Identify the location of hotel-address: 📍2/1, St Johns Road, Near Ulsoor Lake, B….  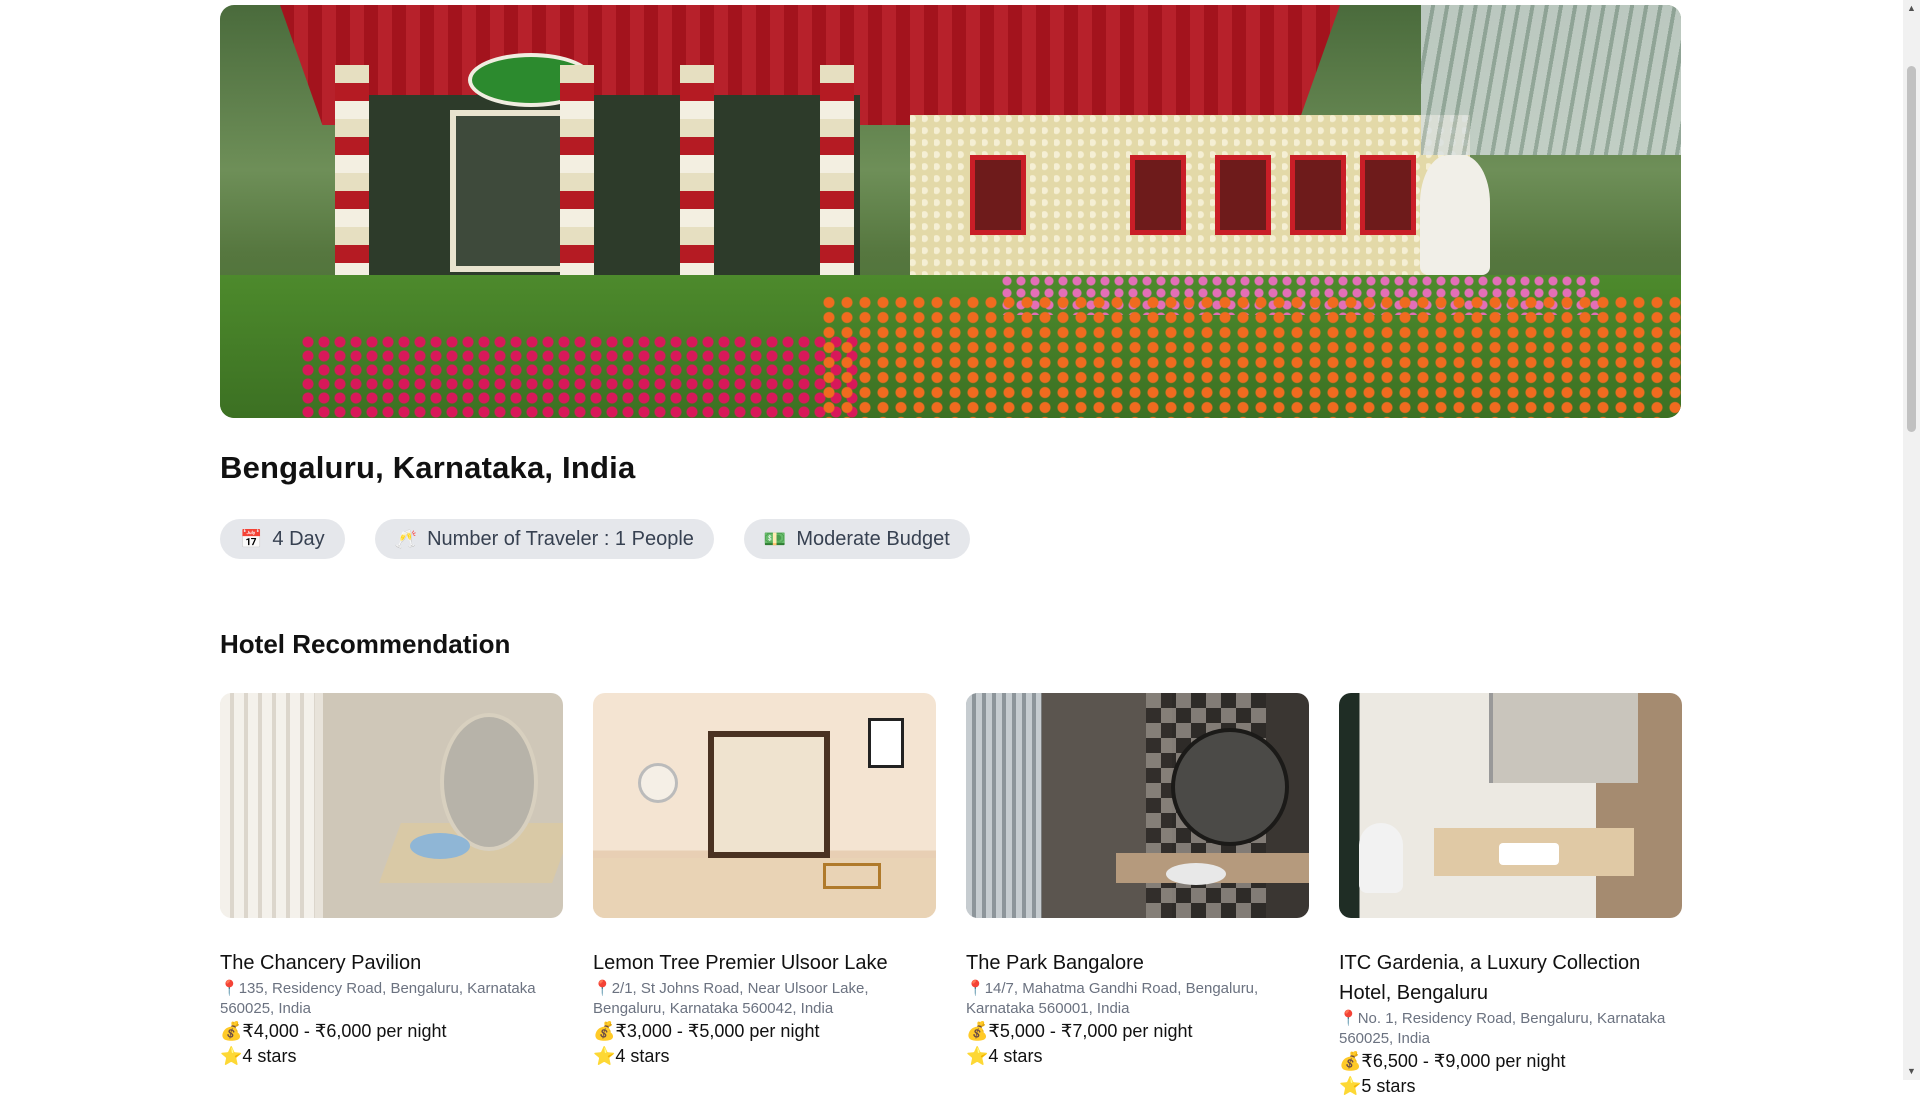
(764, 998).